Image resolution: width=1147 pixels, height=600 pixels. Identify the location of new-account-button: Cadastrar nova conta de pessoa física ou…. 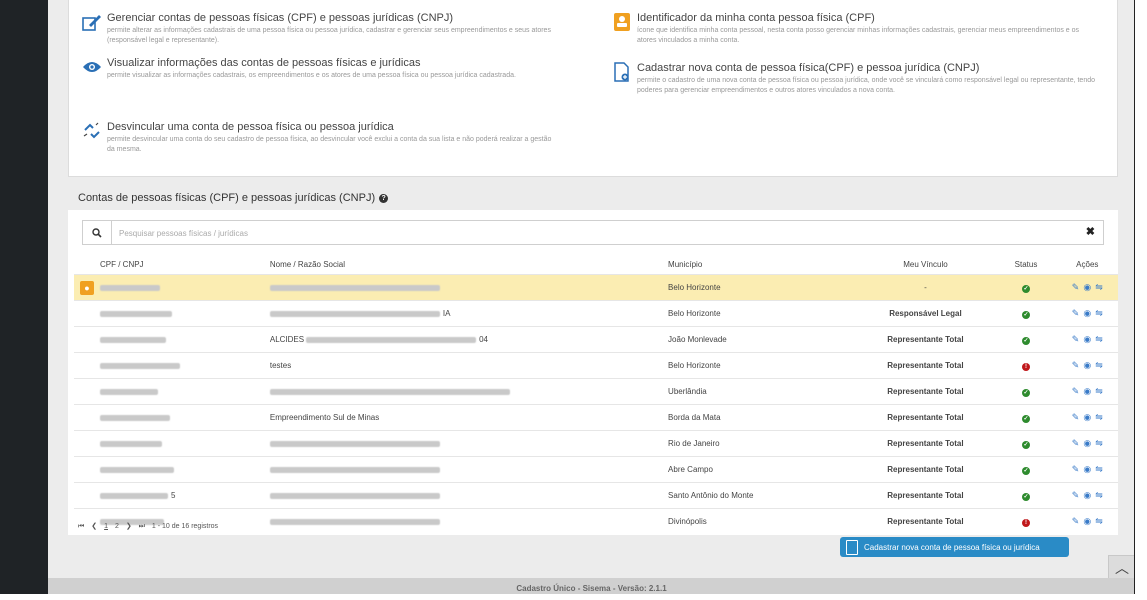
(954, 547).